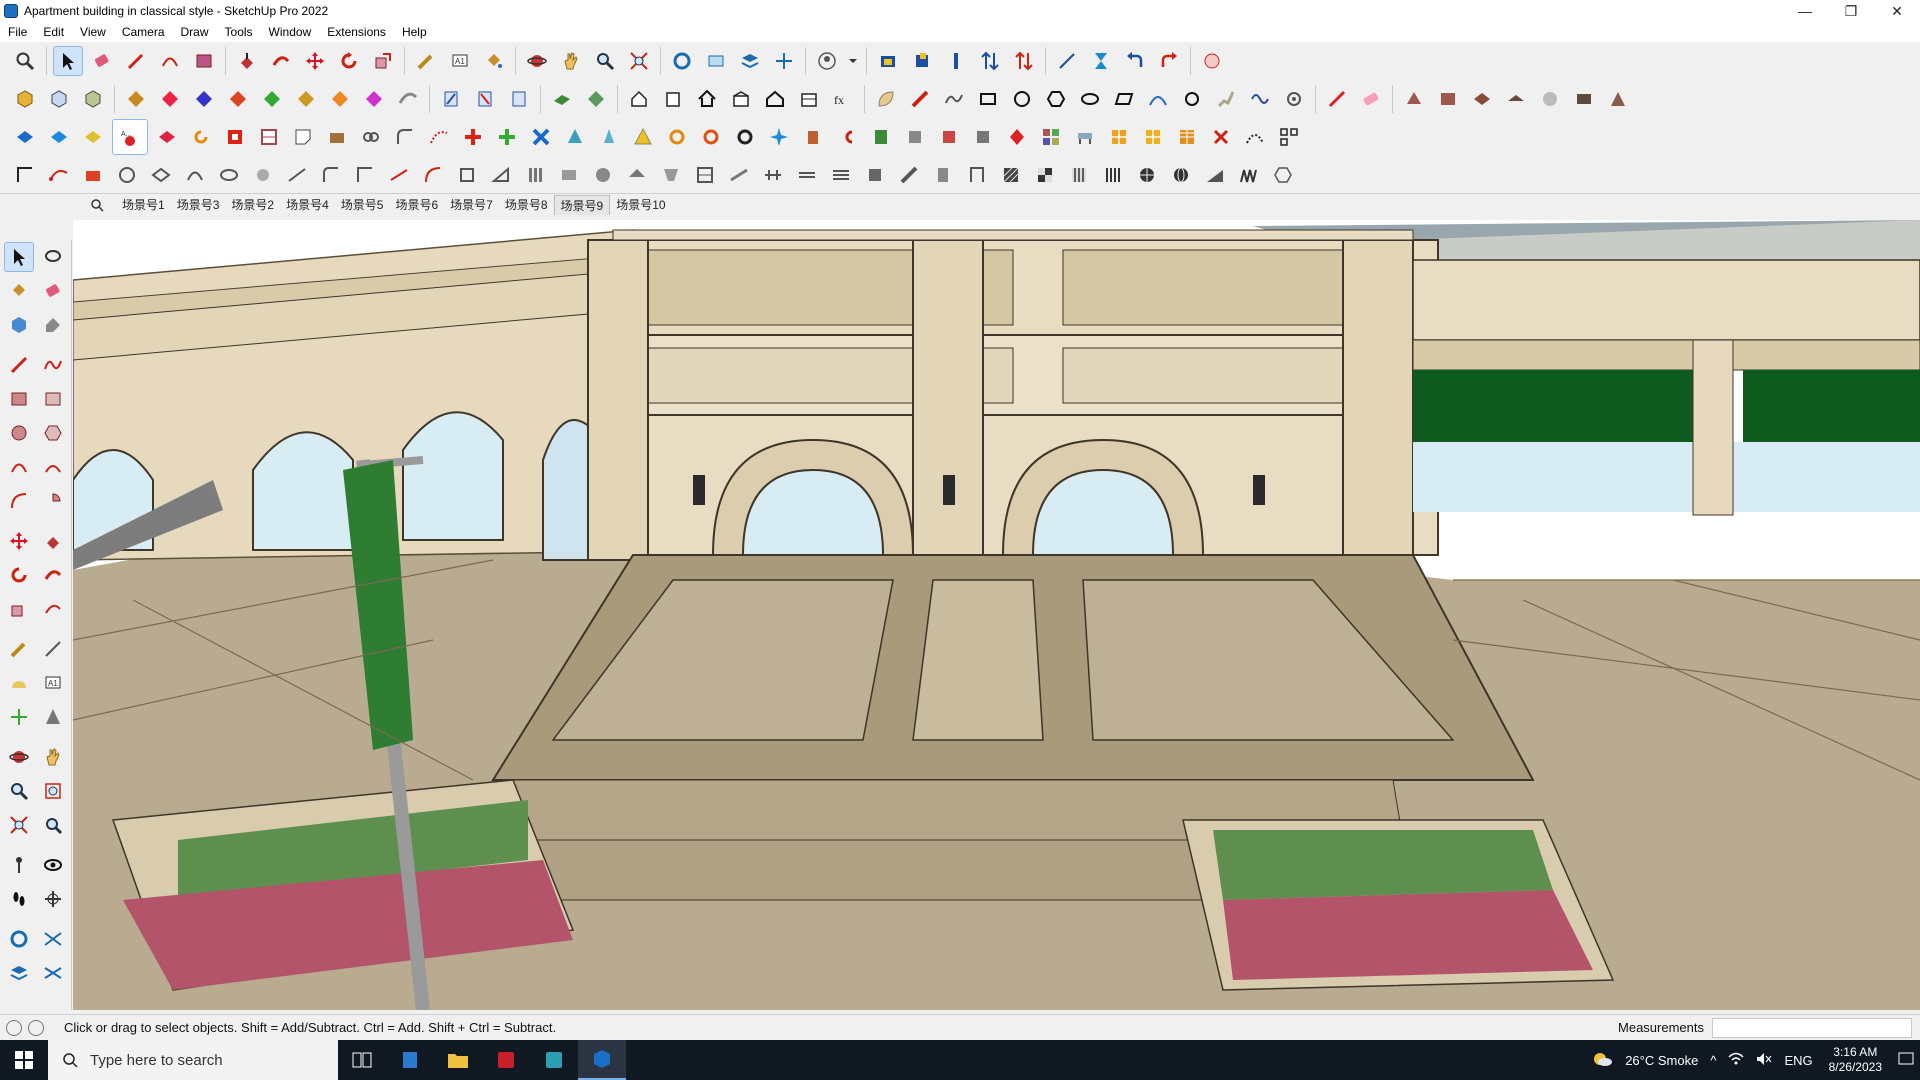  What do you see at coordinates (195, 175) in the screenshot?
I see `gray-shape-3-icon` at bounding box center [195, 175].